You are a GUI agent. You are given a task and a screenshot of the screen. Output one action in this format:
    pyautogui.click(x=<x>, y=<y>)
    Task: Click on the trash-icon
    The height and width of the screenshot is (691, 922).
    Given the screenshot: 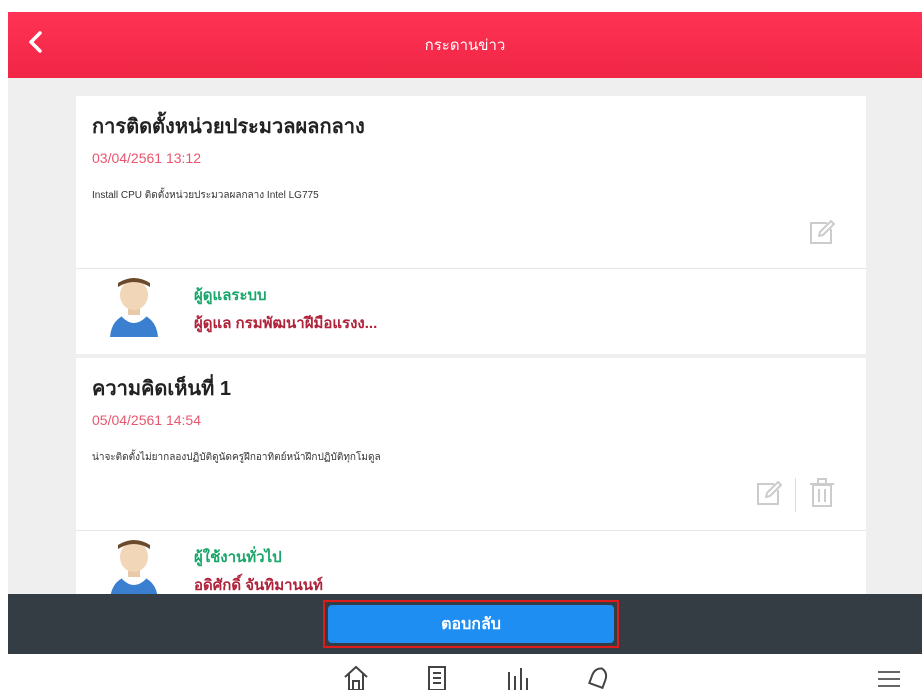 What is the action you would take?
    pyautogui.click(x=822, y=495)
    